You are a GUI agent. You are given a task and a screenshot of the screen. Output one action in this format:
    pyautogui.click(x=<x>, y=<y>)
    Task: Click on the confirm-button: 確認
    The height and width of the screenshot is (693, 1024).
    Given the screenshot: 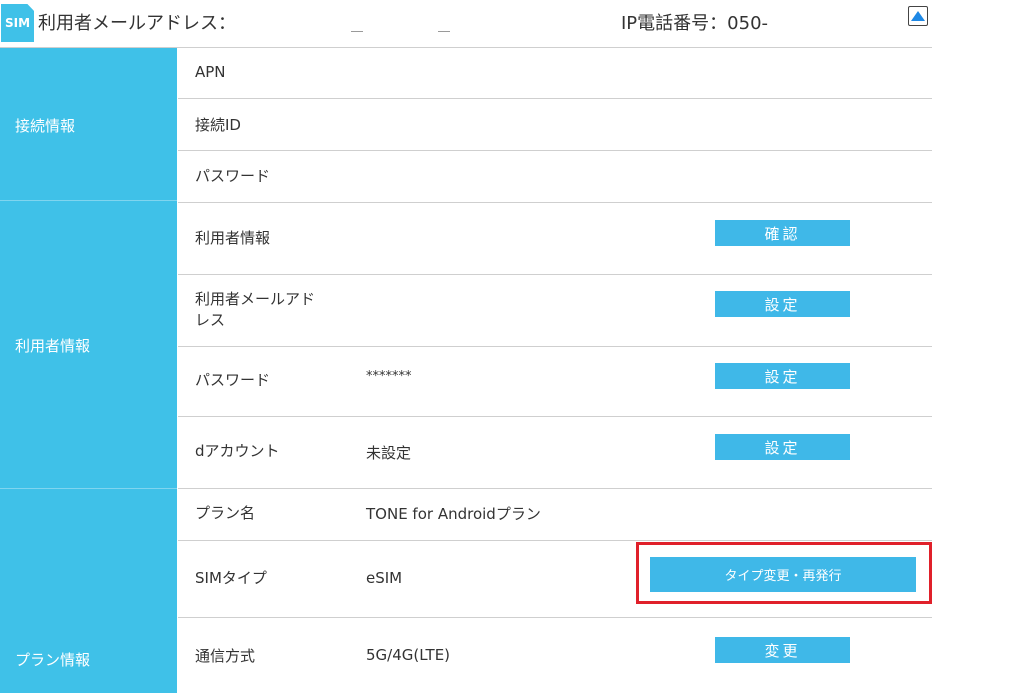 What is the action you would take?
    pyautogui.click(x=782, y=233)
    